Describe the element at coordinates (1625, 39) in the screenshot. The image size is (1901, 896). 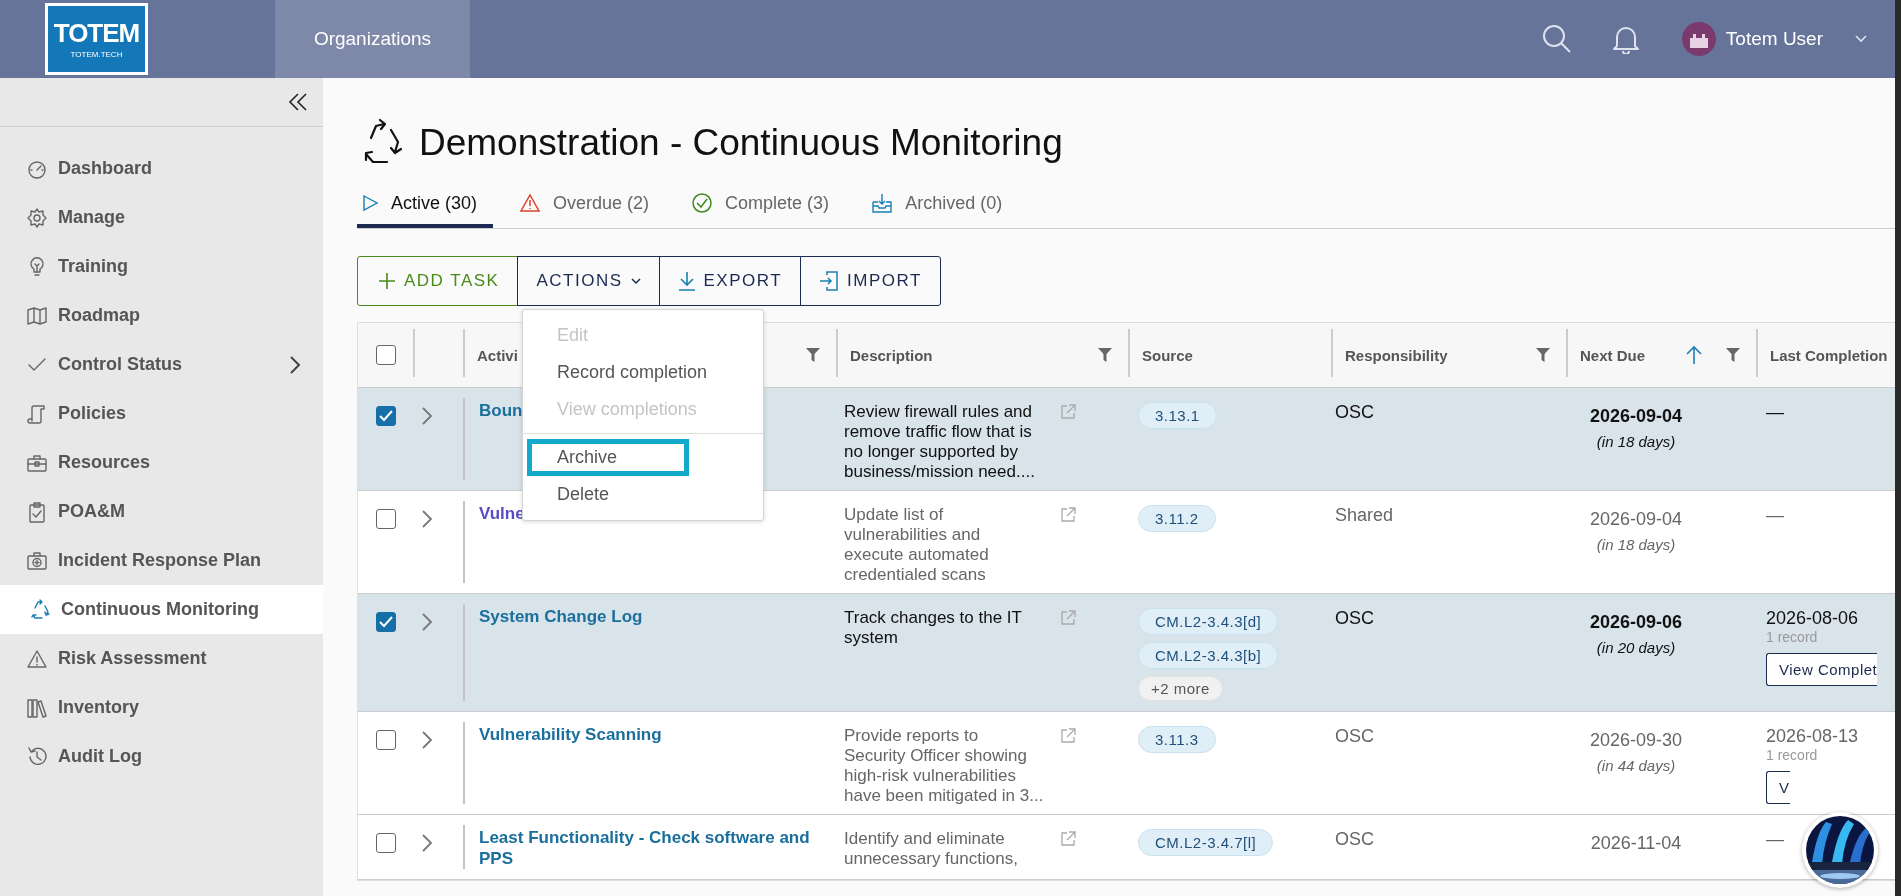
I see `bell-icon` at that location.